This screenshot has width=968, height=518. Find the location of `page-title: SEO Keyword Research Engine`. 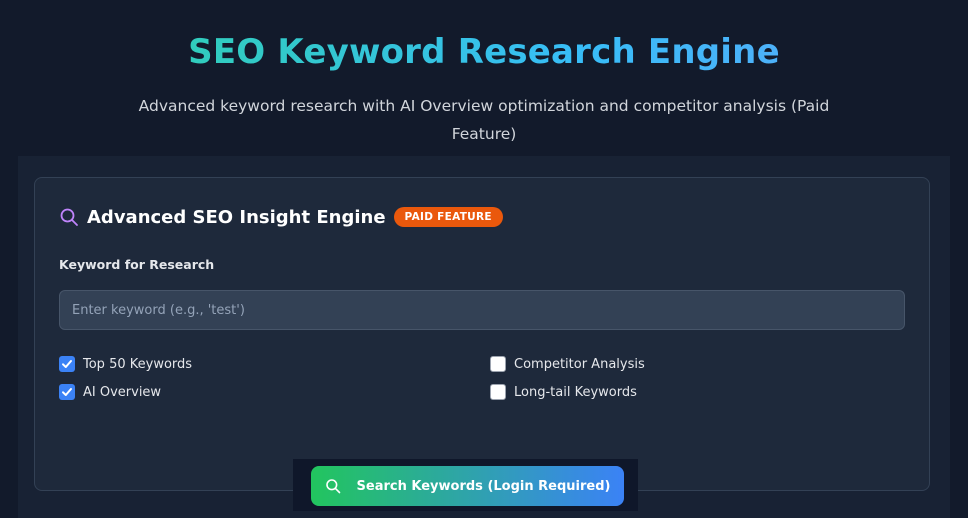

page-title: SEO Keyword Research Engine is located at coordinates (484, 52).